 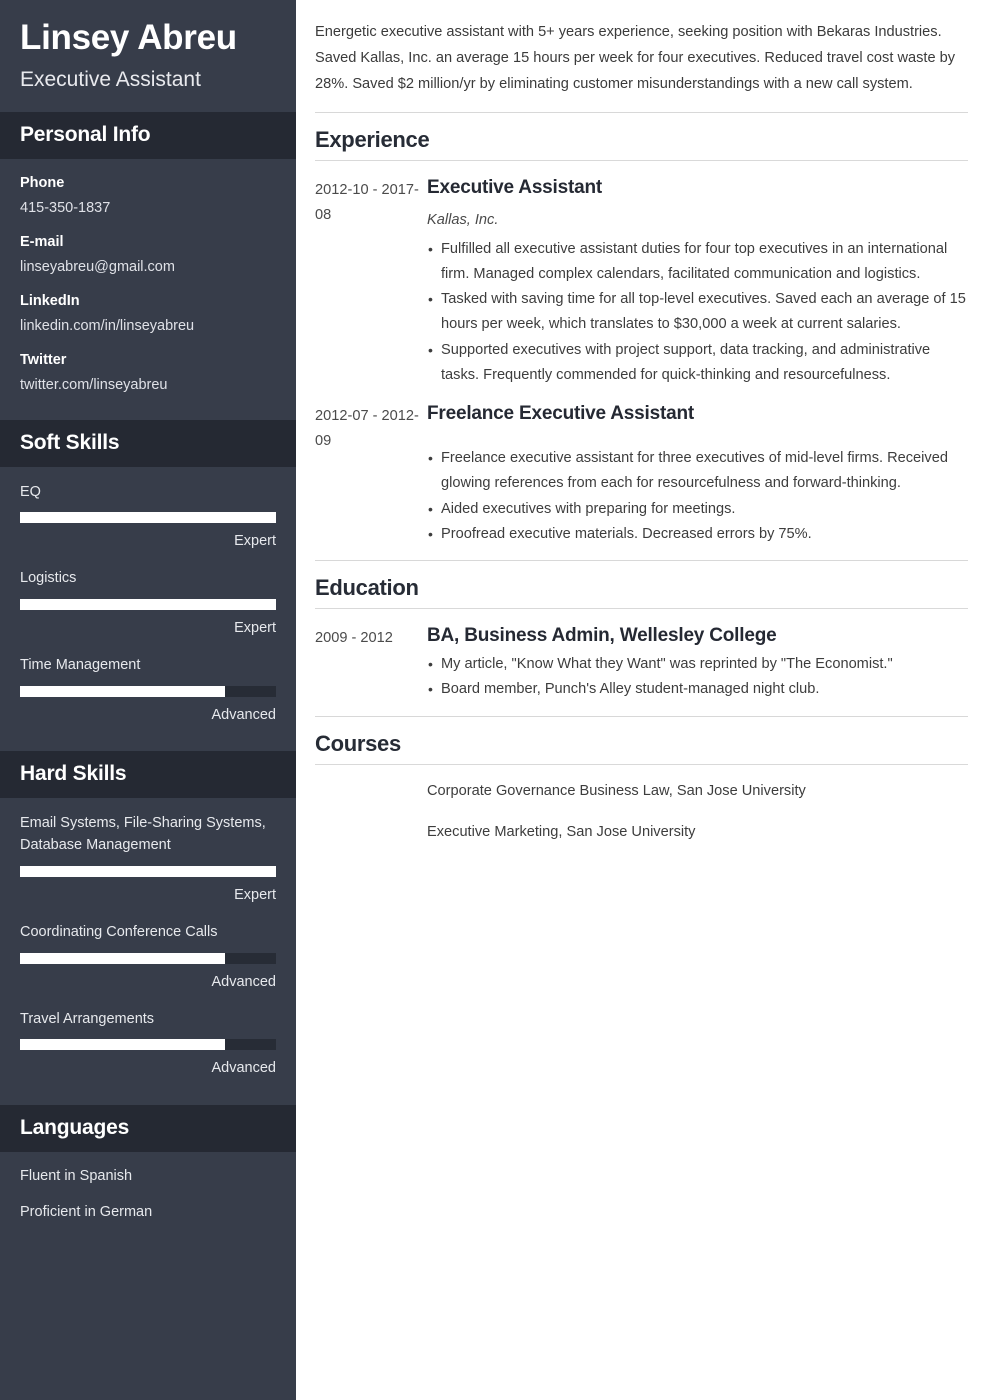 I want to click on contact-label: E-mail, so click(x=42, y=242).